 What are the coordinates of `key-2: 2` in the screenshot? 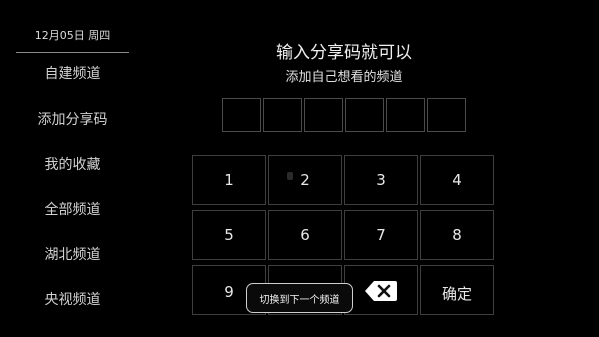 It's located at (305, 180).